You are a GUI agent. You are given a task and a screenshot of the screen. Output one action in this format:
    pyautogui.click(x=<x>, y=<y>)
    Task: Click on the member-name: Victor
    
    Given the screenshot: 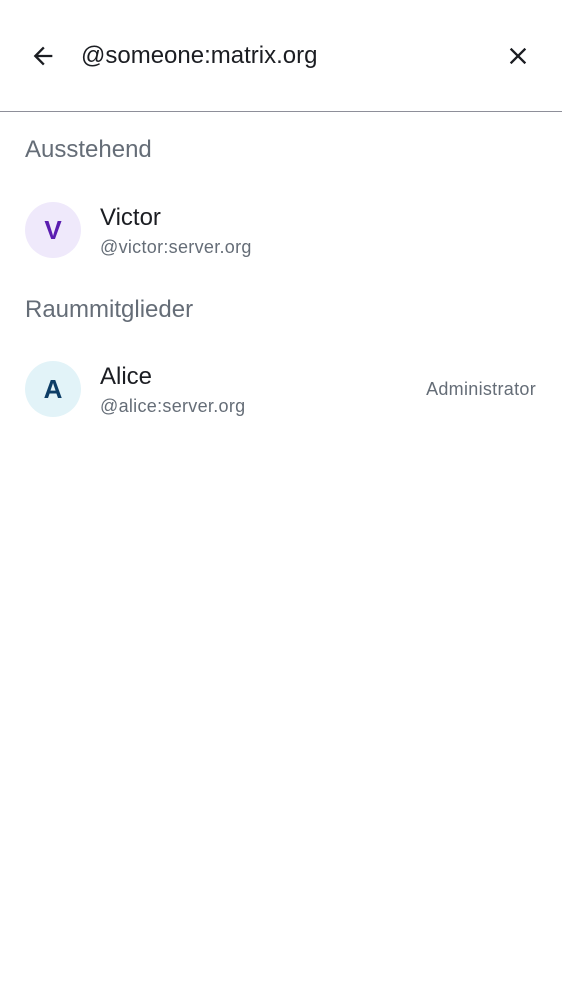 What is the action you would take?
    pyautogui.click(x=130, y=217)
    